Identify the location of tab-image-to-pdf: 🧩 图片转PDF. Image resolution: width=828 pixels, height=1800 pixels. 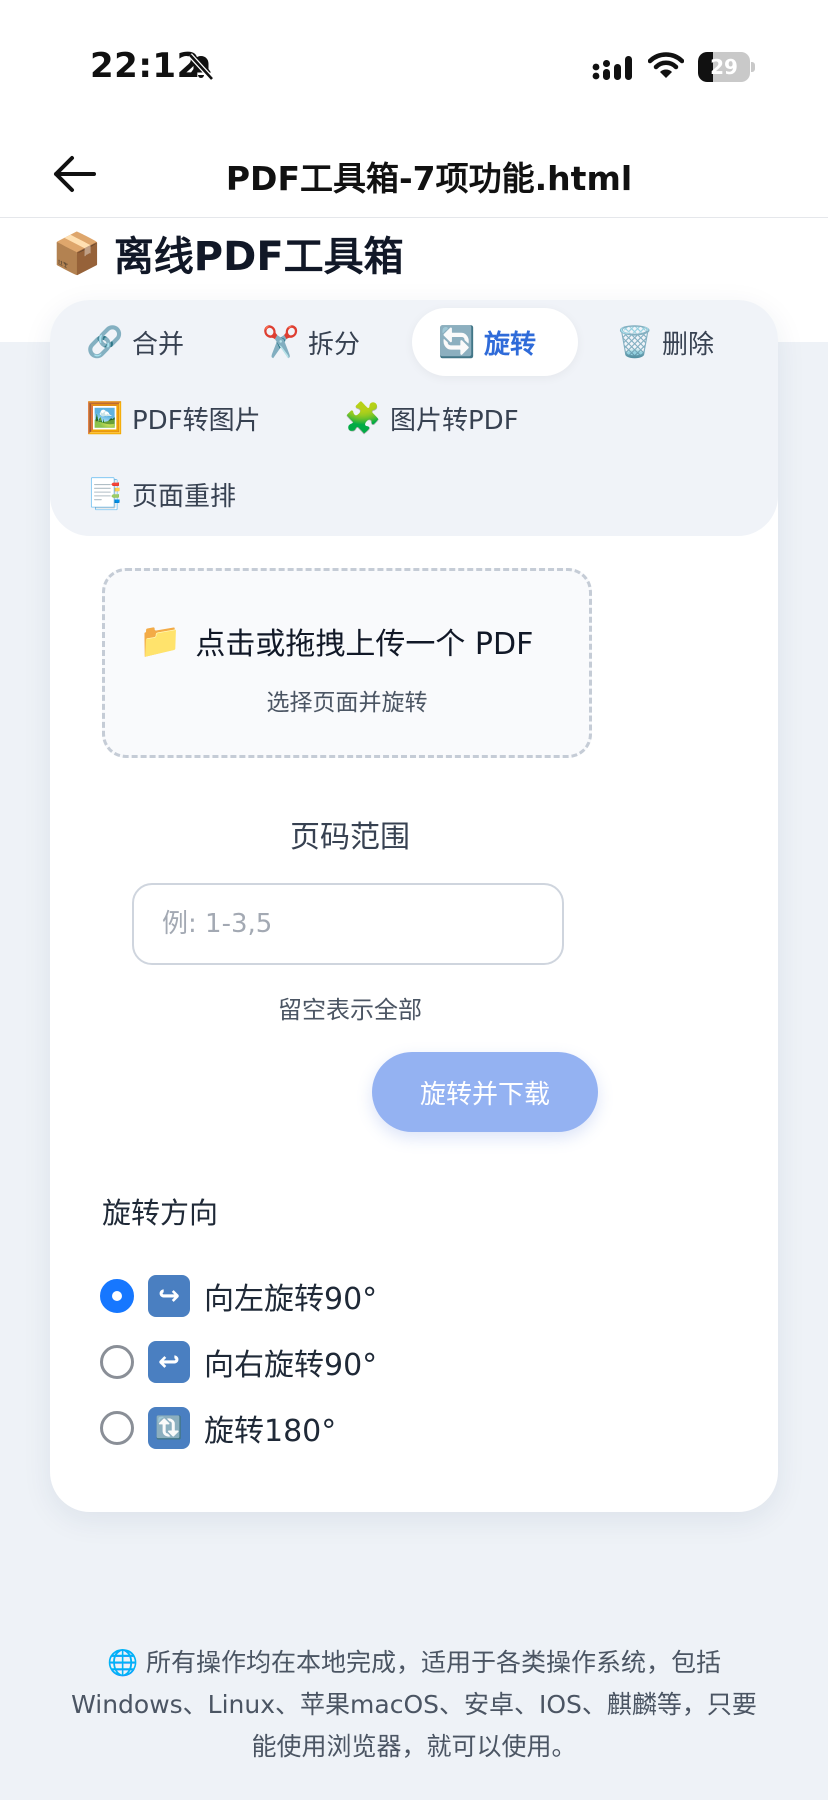
(431, 418).